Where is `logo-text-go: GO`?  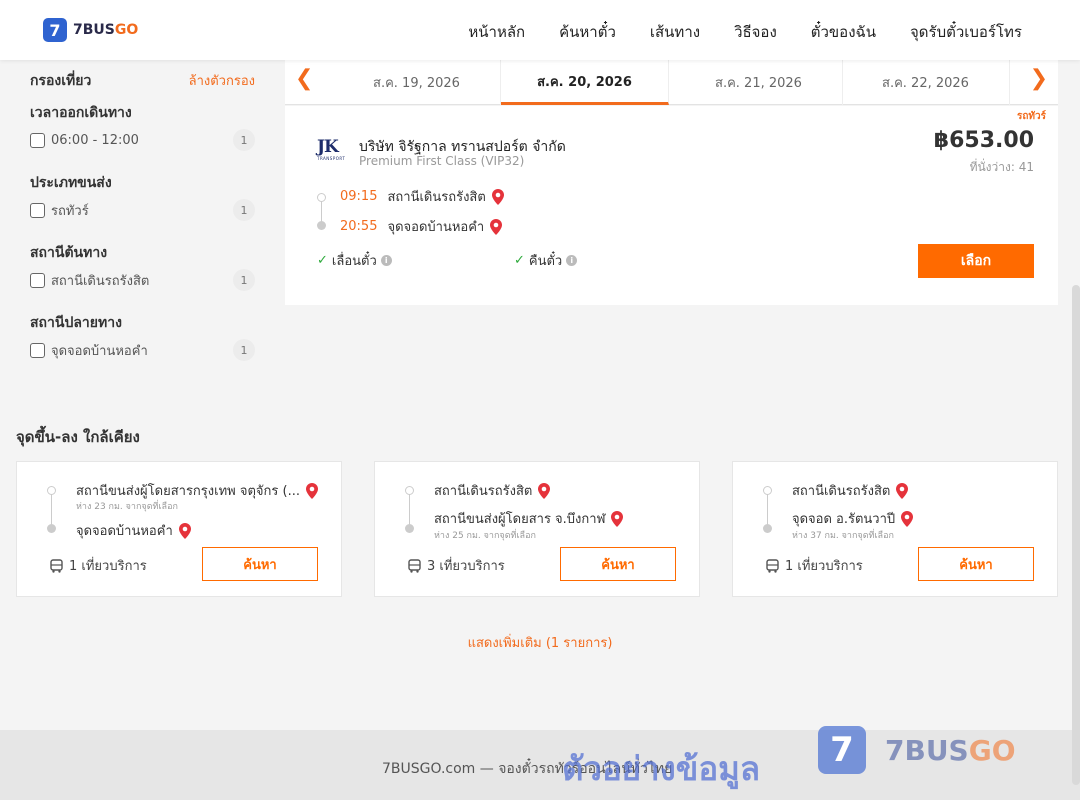
logo-text-go: GO is located at coordinates (126, 30).